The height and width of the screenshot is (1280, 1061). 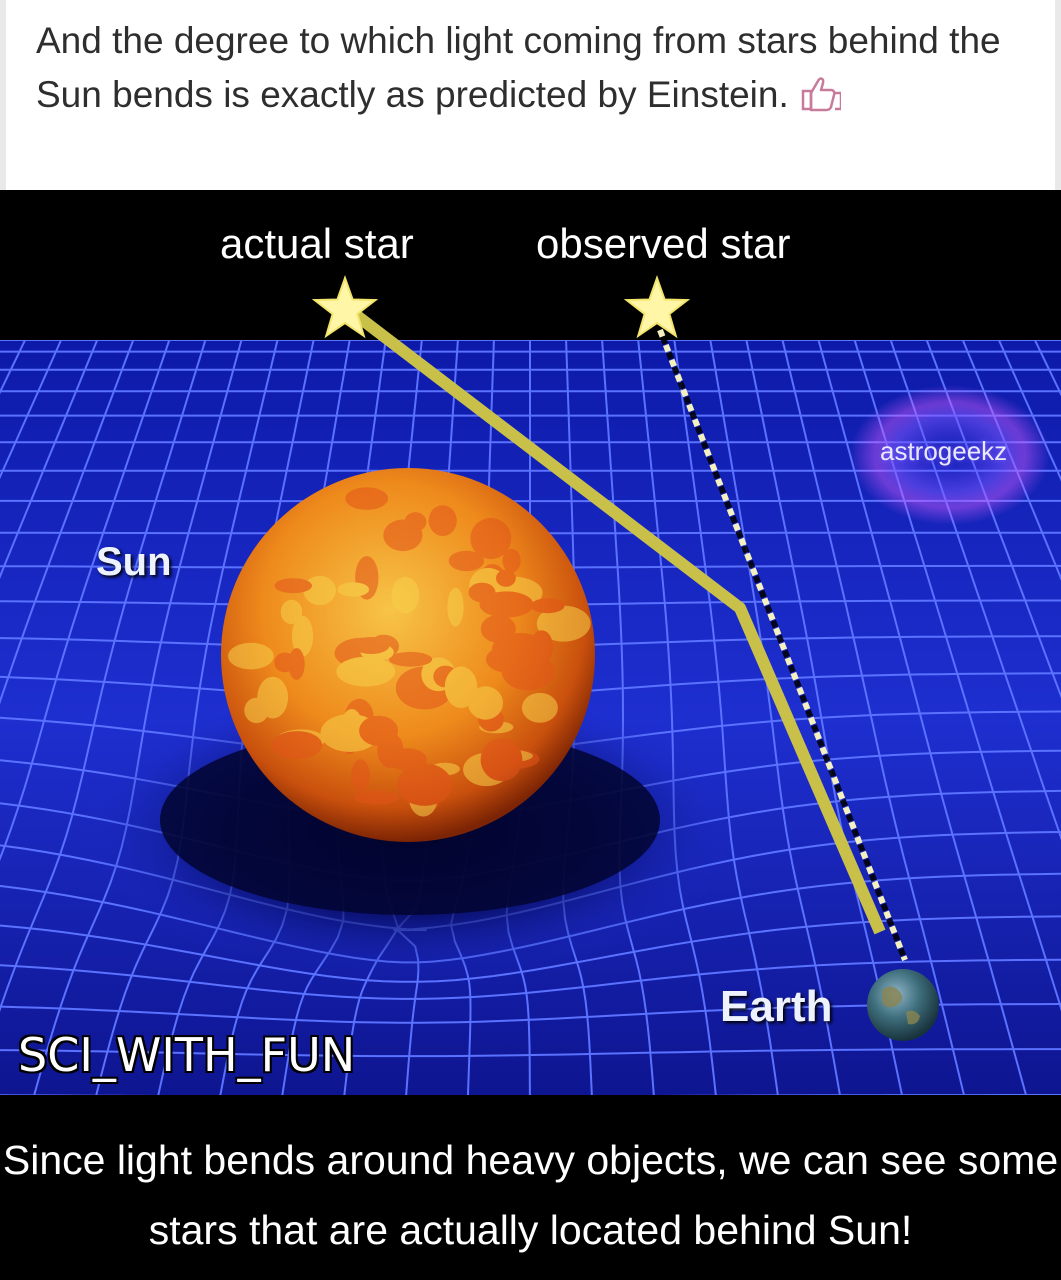 I want to click on astrogeekz-watermark: astrogeekz, so click(x=944, y=451).